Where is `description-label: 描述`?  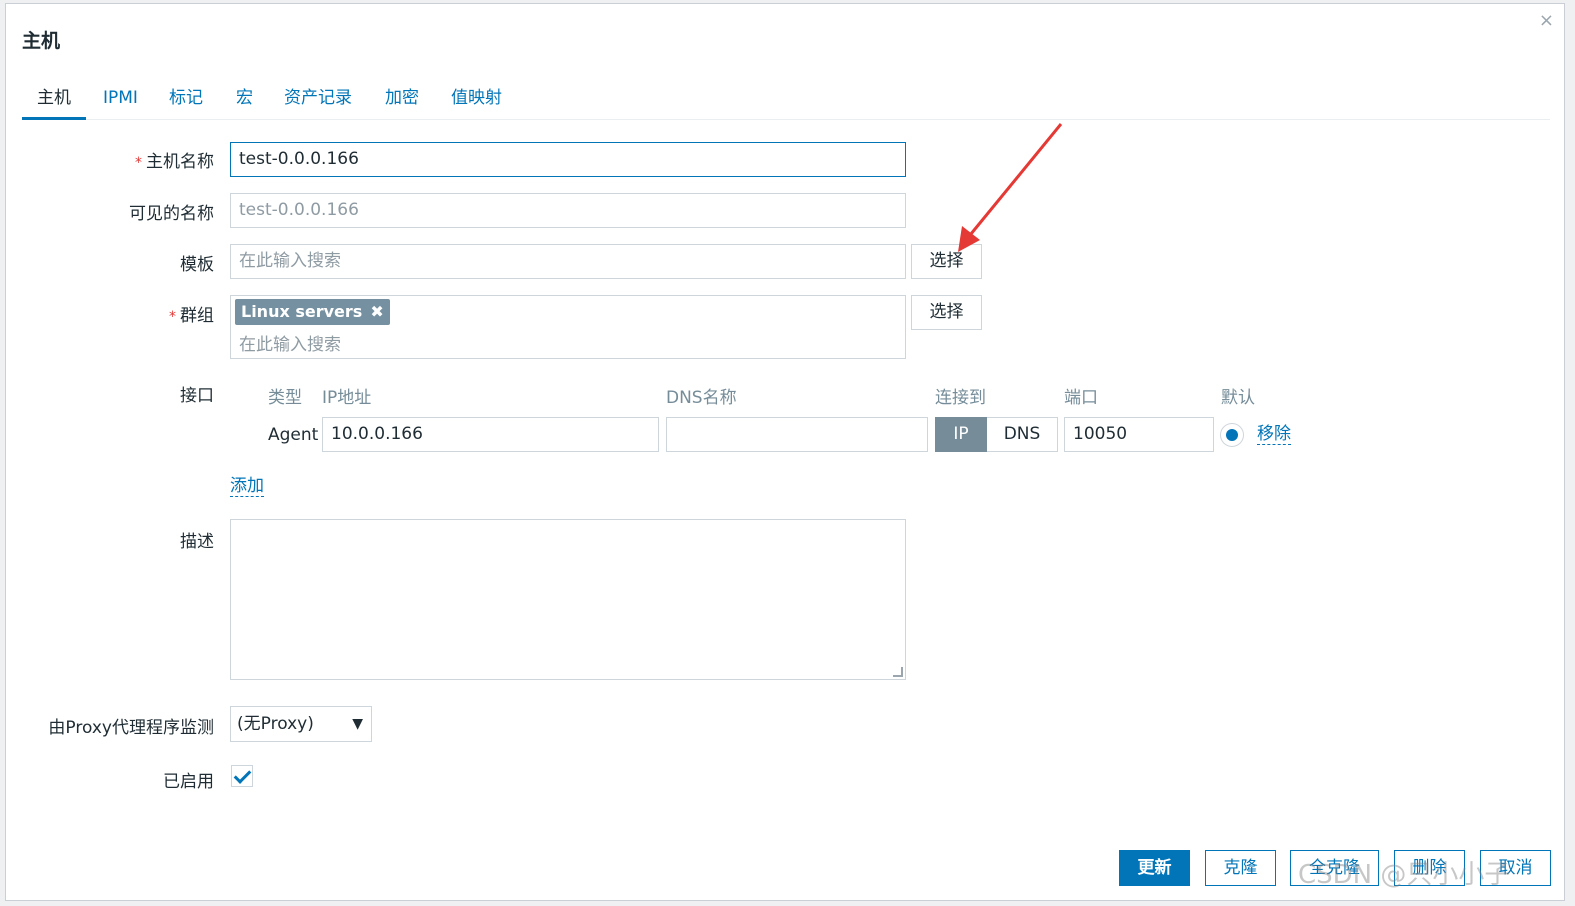 description-label: 描述 is located at coordinates (197, 542).